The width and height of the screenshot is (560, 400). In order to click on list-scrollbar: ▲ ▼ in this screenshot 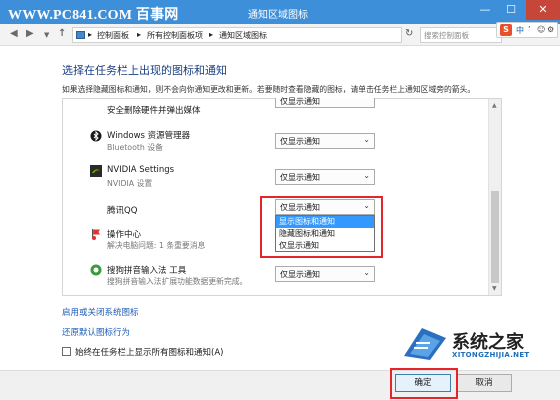, I will do `click(494, 197)`.